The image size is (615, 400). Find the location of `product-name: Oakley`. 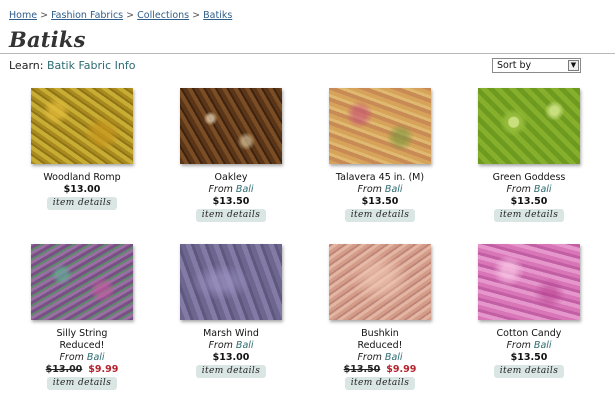

product-name: Oakley is located at coordinates (231, 178).